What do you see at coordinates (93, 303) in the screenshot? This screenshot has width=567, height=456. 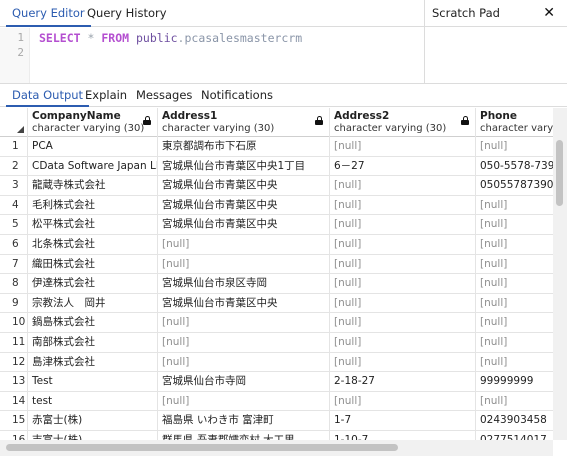 I see `table-cell: 宗教法人 岡井` at bounding box center [93, 303].